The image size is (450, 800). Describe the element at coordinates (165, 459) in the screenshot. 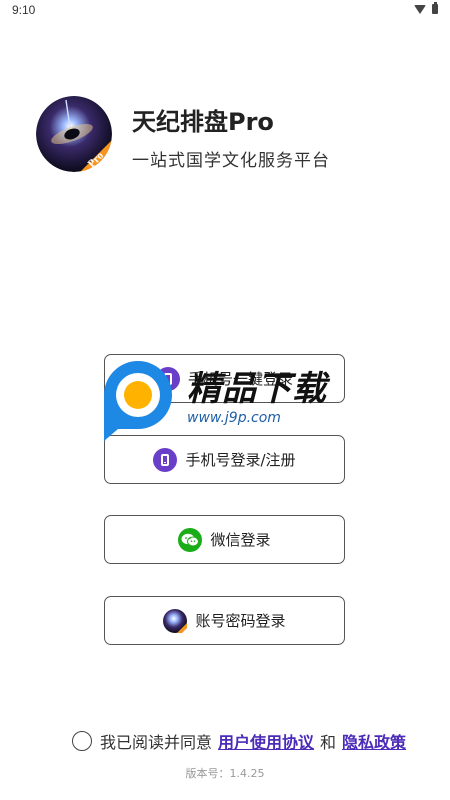

I see `phone-icon` at that location.